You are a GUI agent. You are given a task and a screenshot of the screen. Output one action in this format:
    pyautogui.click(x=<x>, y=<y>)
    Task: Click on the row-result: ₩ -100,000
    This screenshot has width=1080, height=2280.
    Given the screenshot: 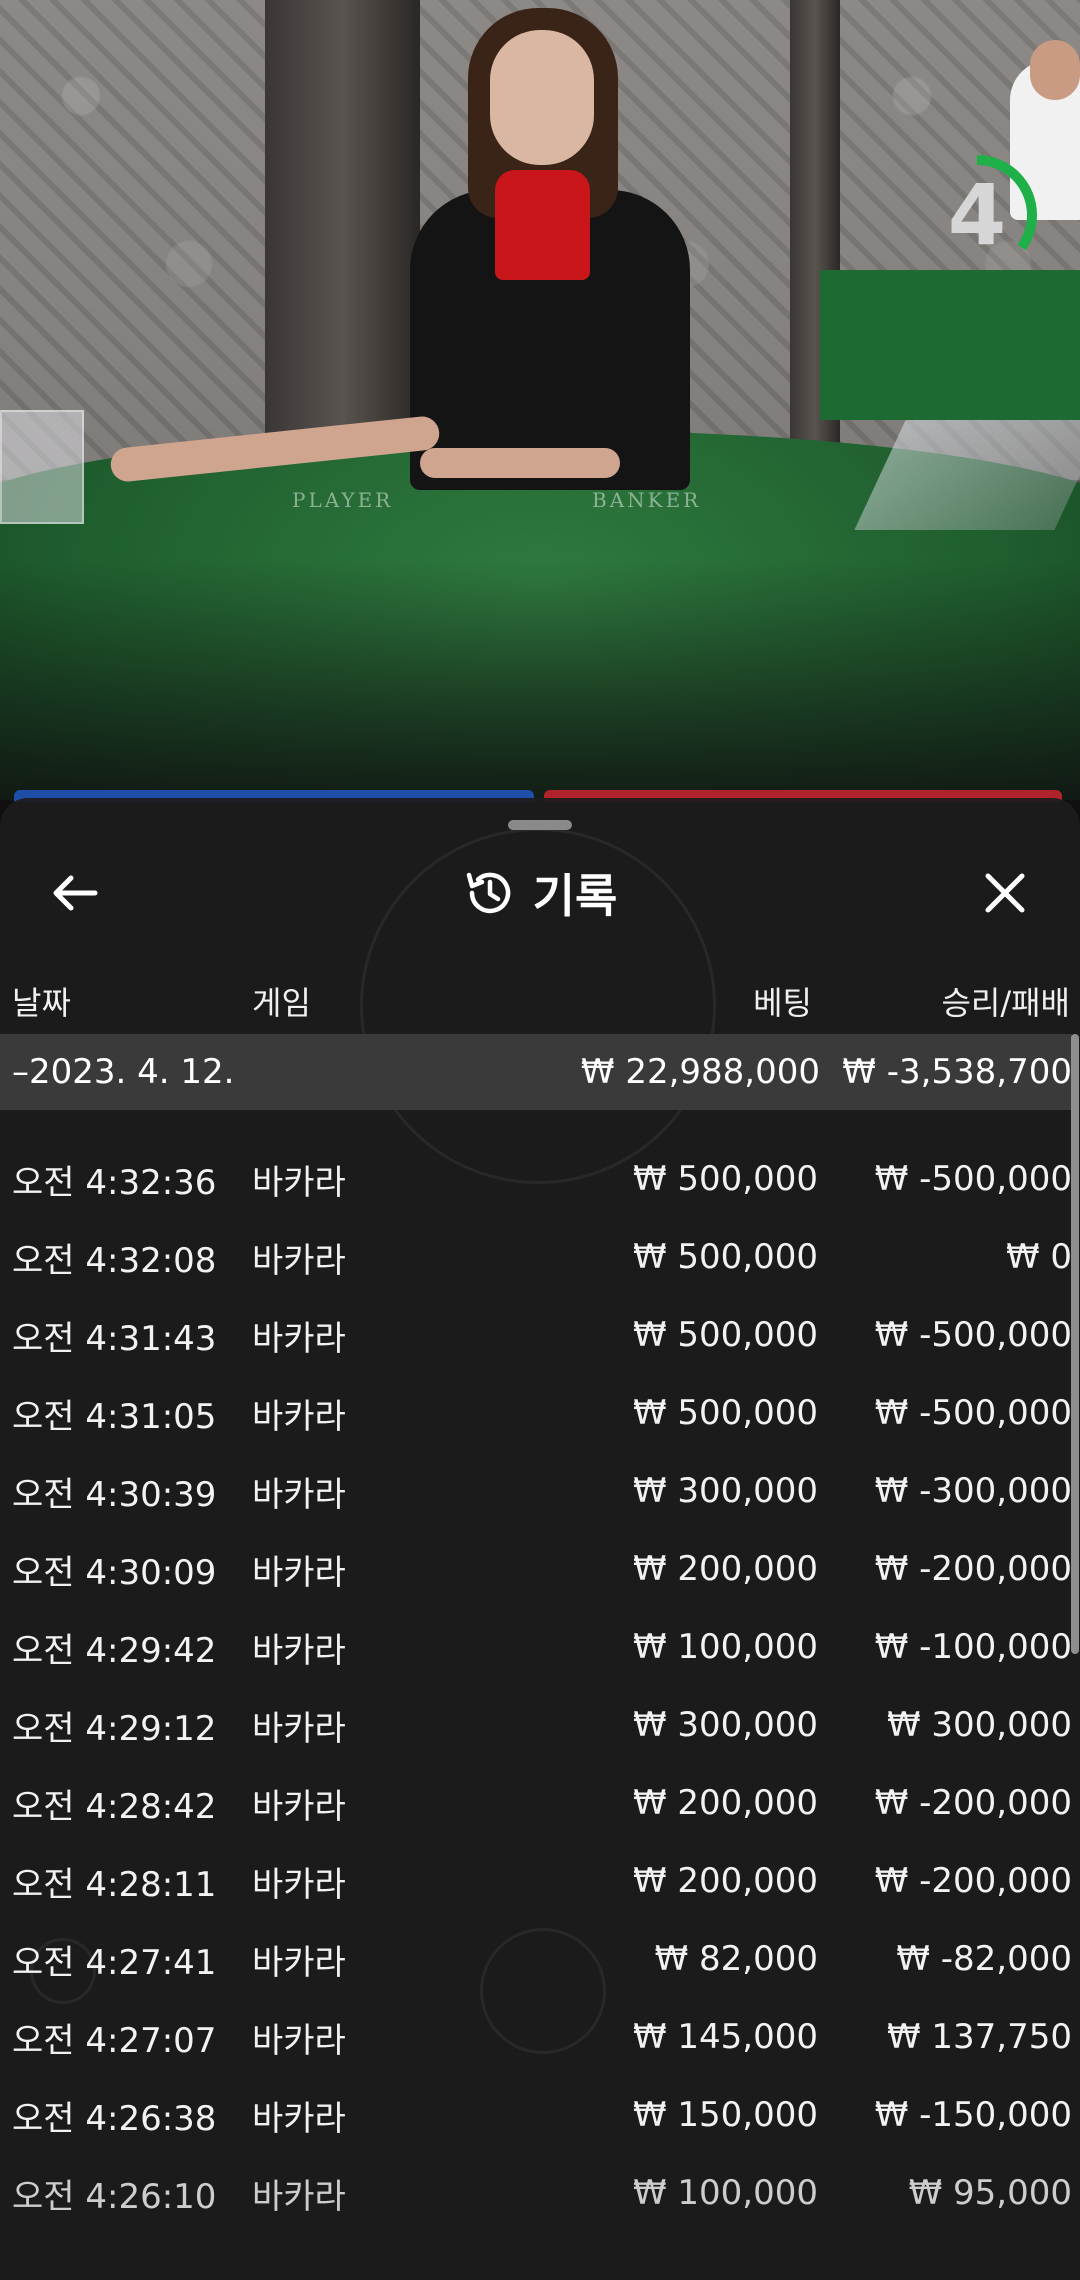 What is the action you would take?
    pyautogui.click(x=973, y=1647)
    